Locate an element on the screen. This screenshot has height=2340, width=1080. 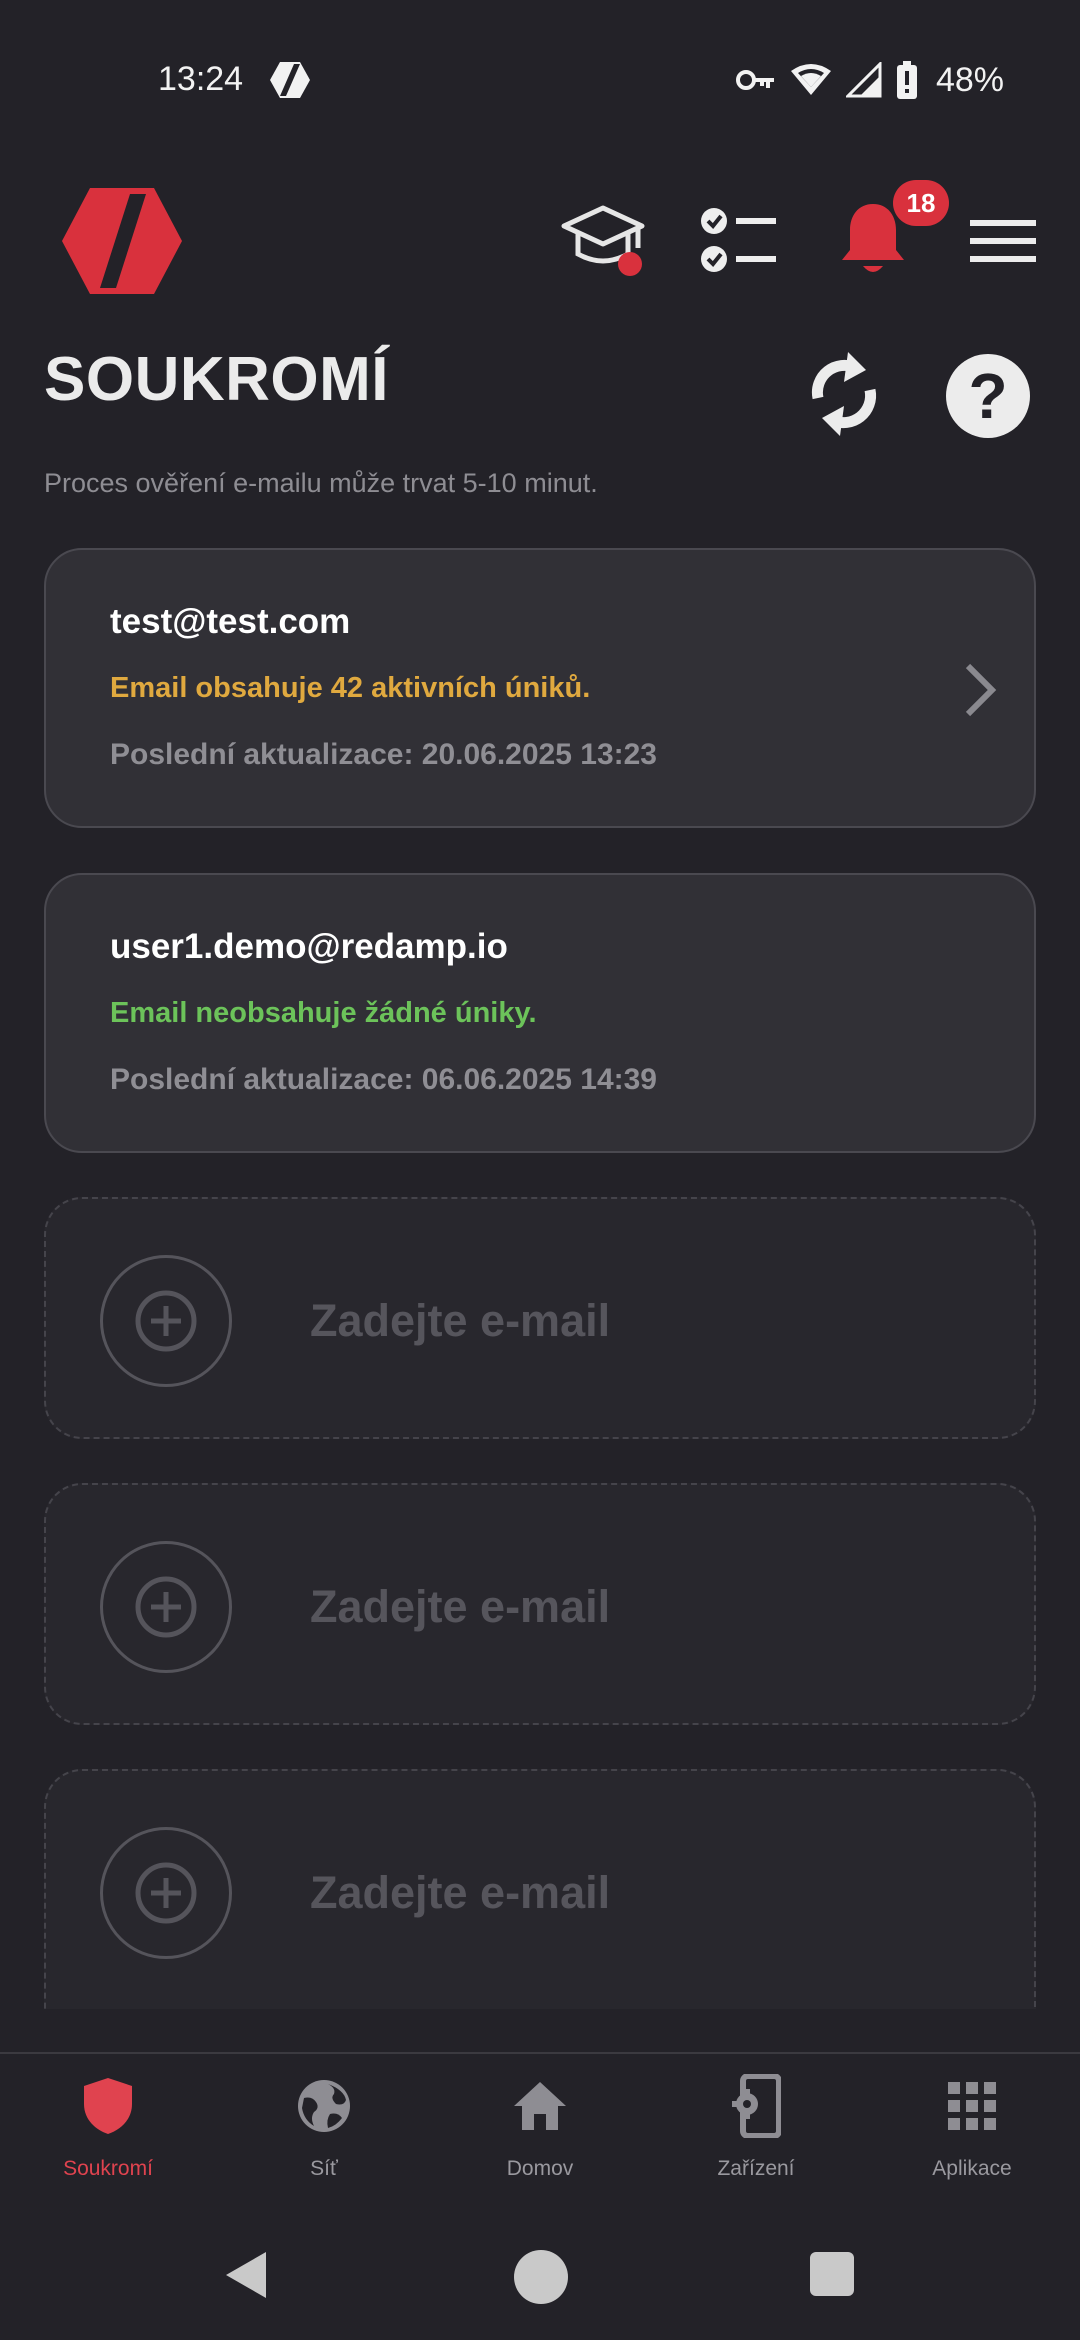
bottom-navigation: Soukromí Síť Domov Zařízení Aplikace is located at coordinates (540, 2133).